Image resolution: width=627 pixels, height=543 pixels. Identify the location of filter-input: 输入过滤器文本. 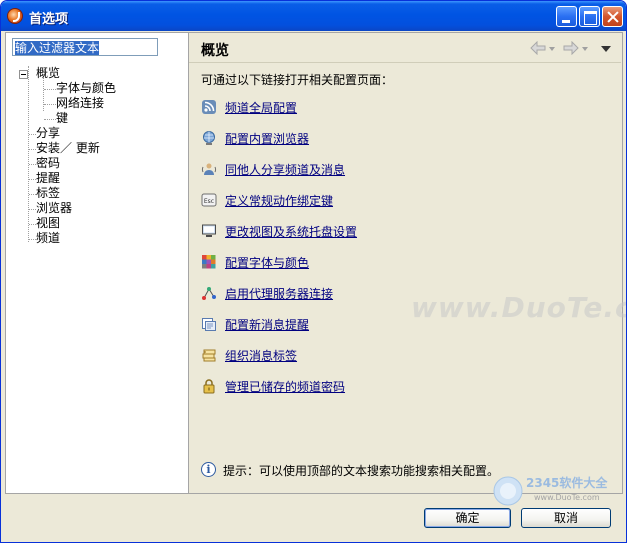
(85, 47).